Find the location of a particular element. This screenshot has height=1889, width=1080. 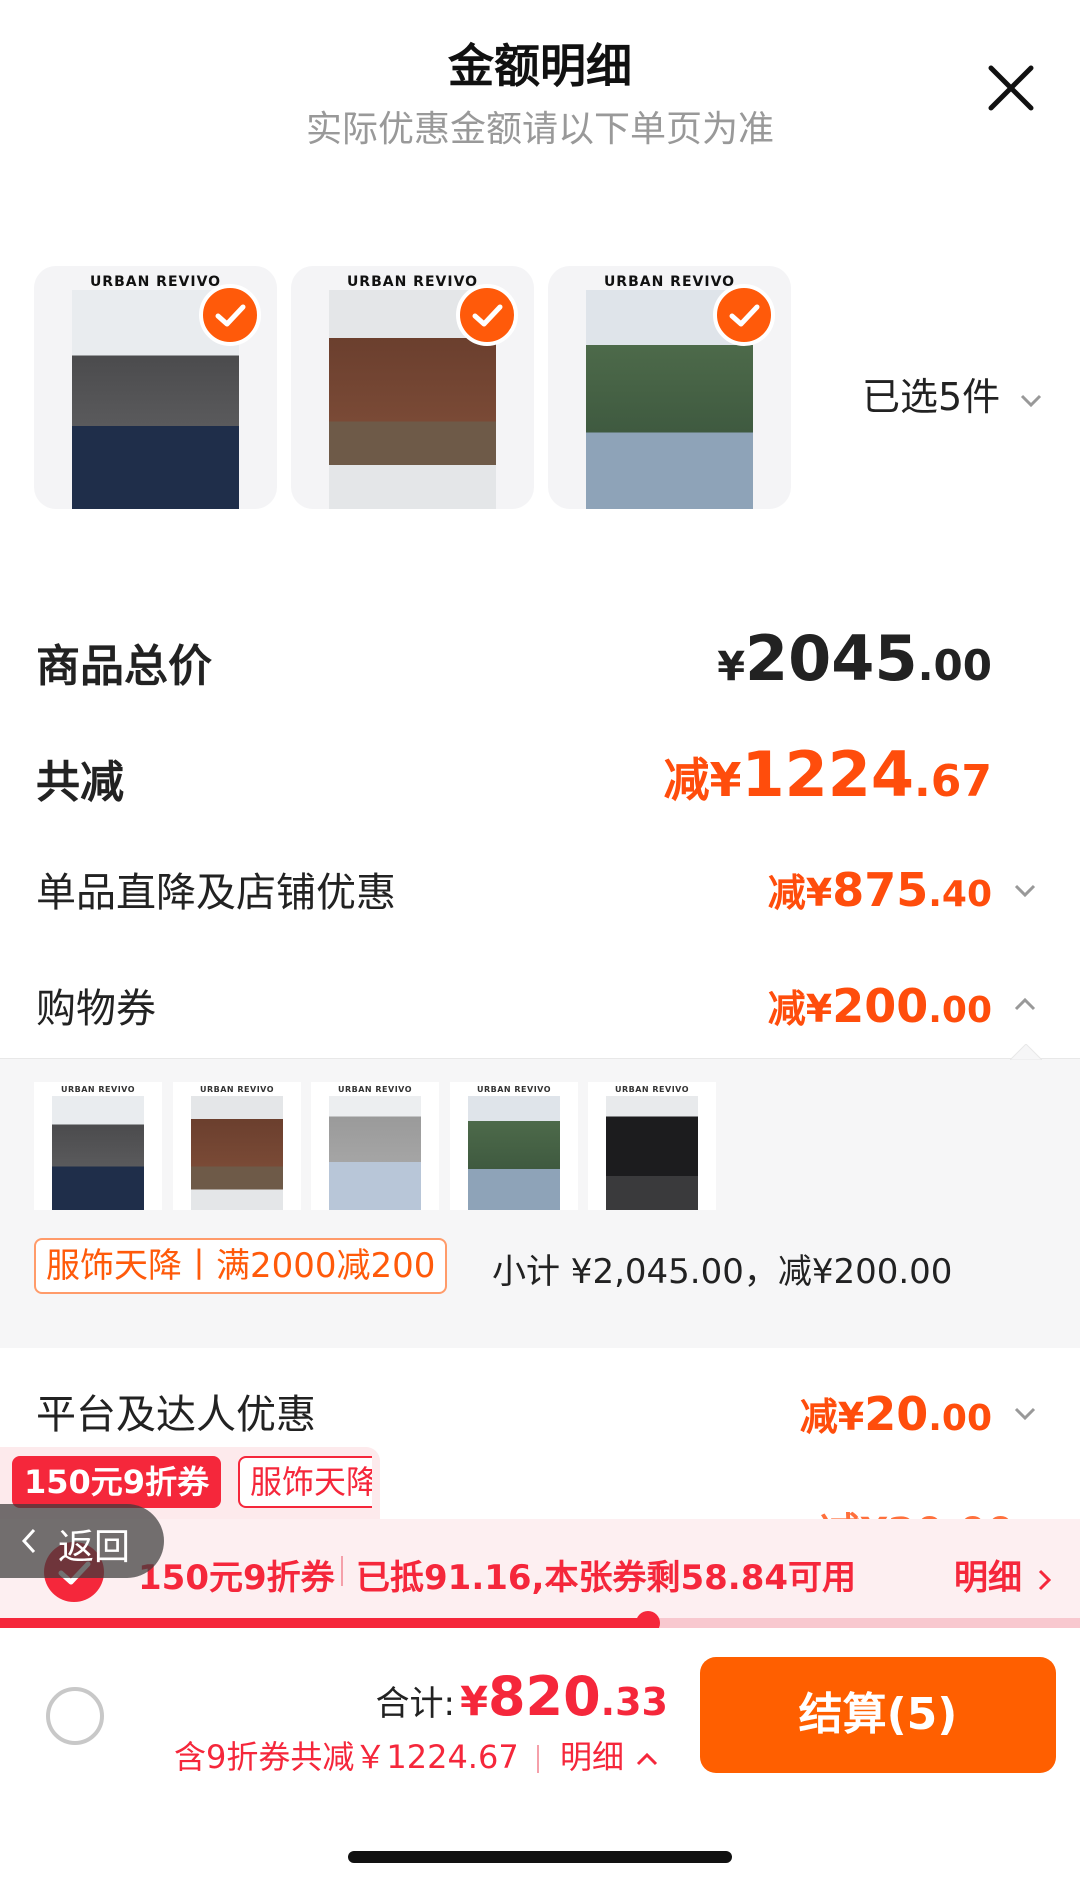

coupon-subtotal: 小计 ¥2,045.00，减¥200.00 is located at coordinates (722, 1272).